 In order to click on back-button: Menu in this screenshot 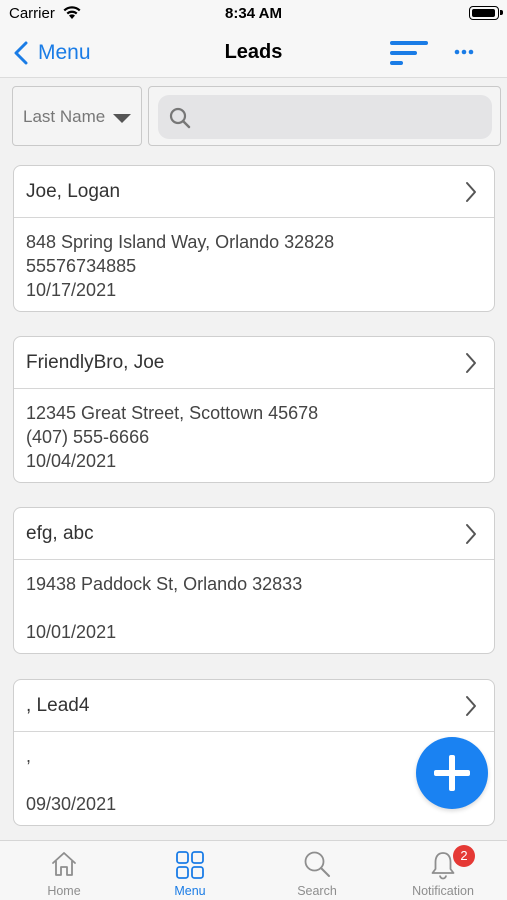, I will do `click(52, 53)`.